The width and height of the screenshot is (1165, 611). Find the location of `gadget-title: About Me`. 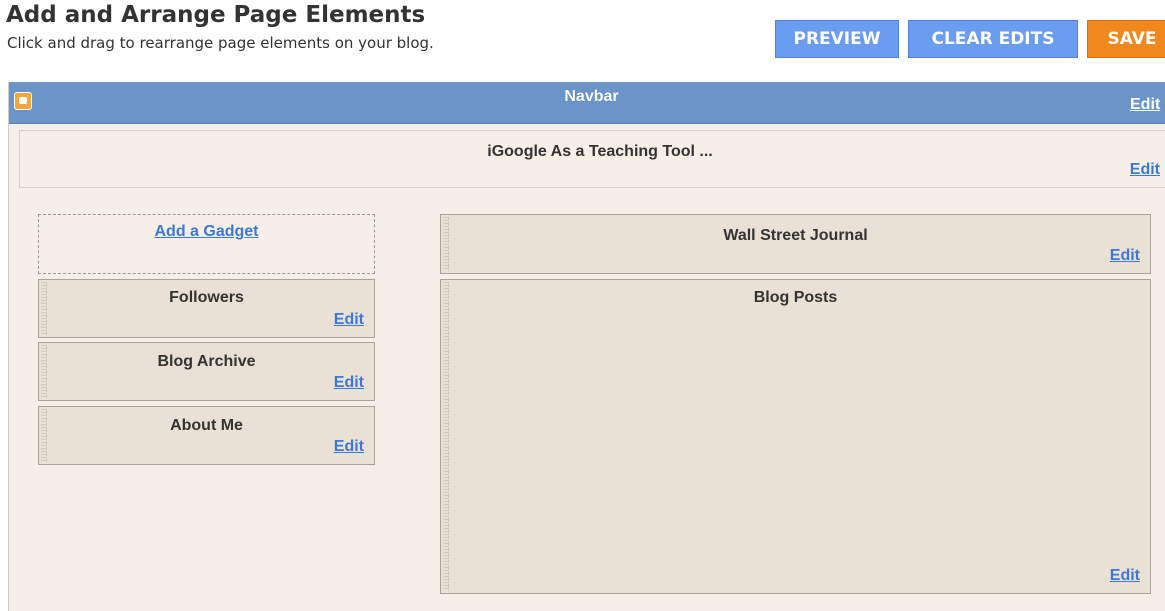

gadget-title: About Me is located at coordinates (206, 425).